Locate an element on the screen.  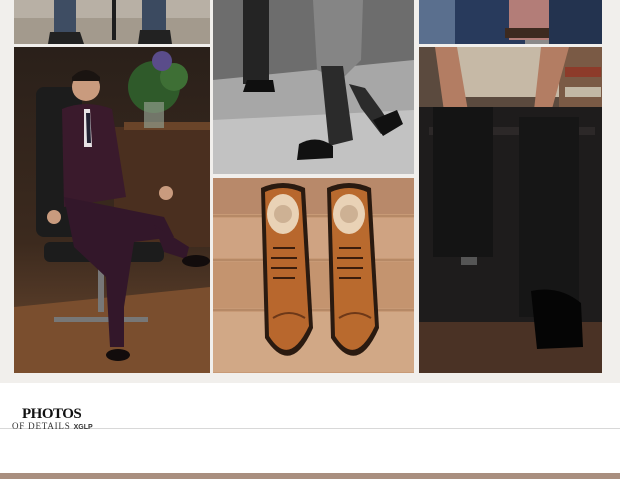
black-and-white-walking-legs-photo is located at coordinates (313, 87).